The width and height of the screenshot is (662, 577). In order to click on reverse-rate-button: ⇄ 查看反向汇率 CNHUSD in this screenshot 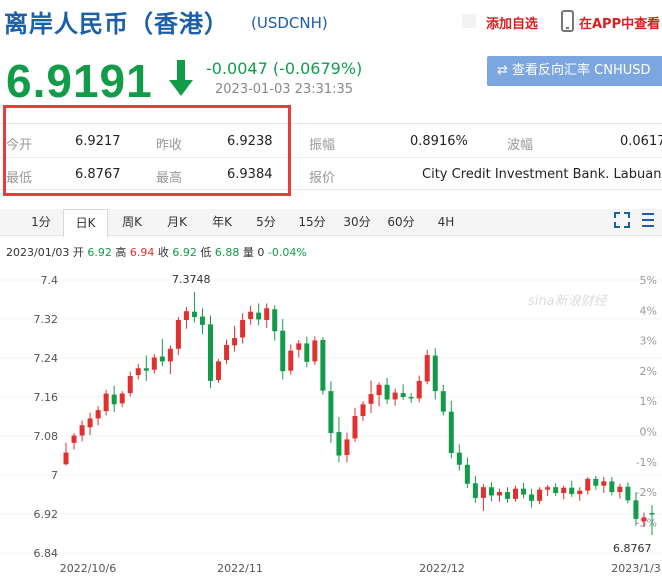, I will do `click(574, 71)`.